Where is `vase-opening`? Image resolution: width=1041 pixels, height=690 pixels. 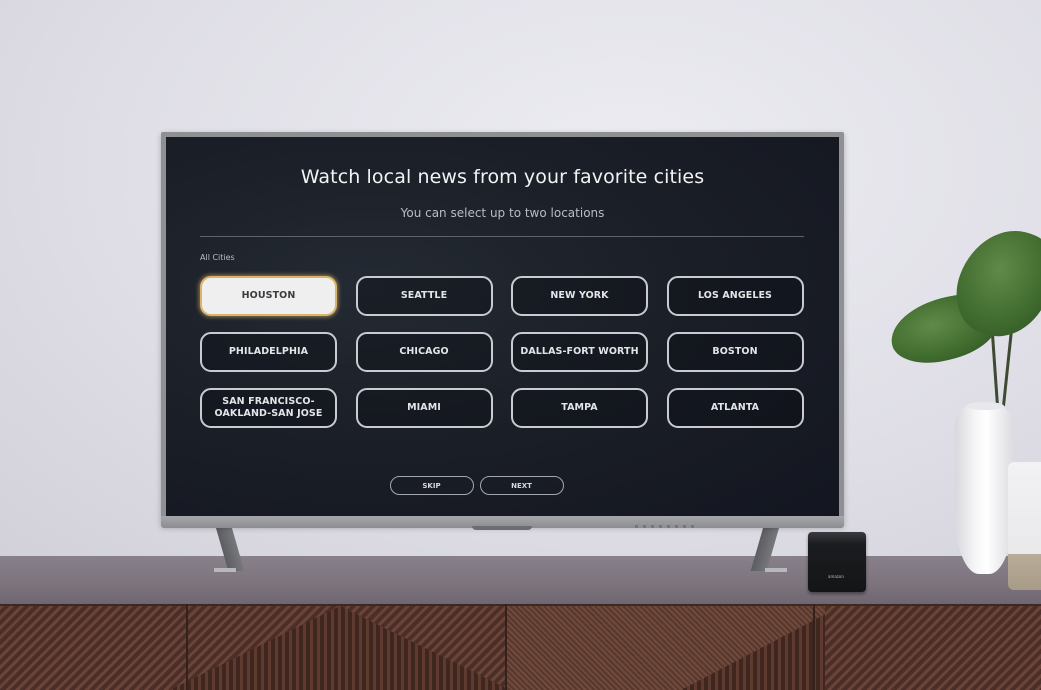 vase-opening is located at coordinates (985, 406).